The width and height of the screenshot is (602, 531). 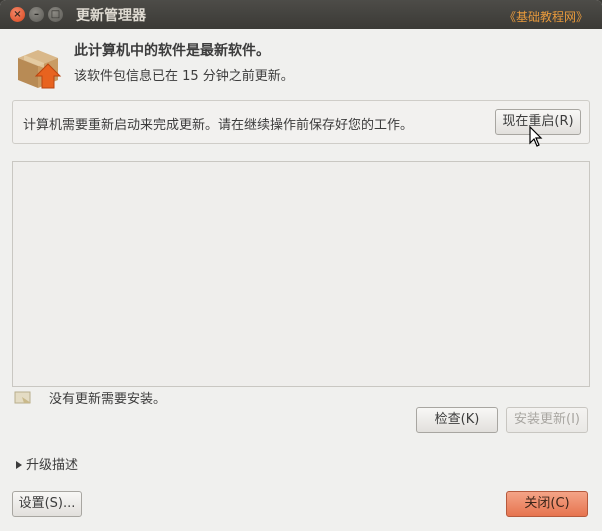 What do you see at coordinates (545, 17) in the screenshot?
I see `watermark-text: 《基础教程网》` at bounding box center [545, 17].